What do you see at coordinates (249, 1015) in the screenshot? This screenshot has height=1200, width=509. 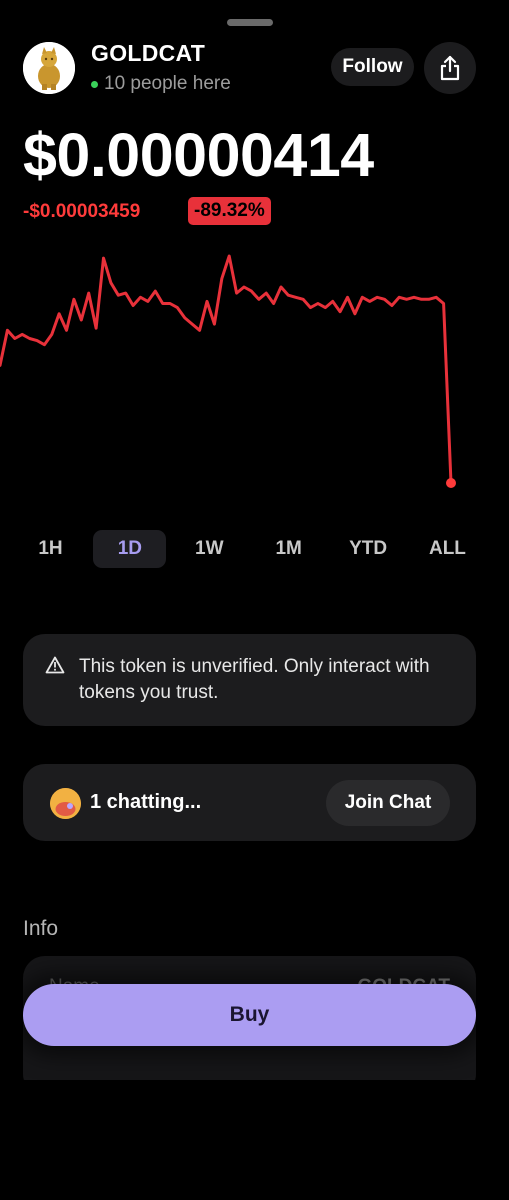 I see `buy-button: Buy` at bounding box center [249, 1015].